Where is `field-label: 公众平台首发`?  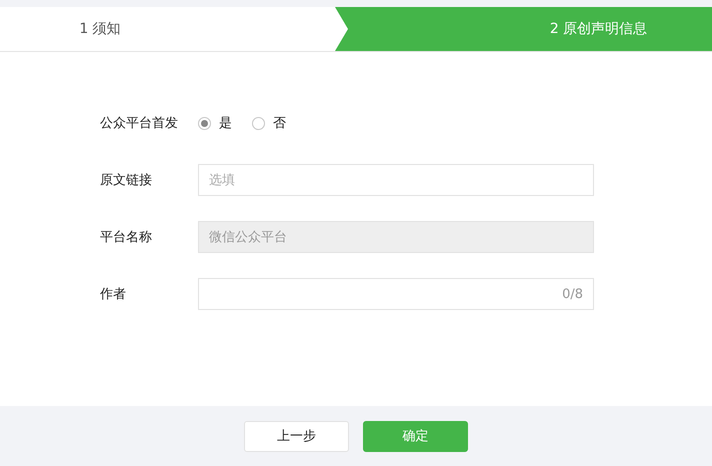 field-label: 公众平台首发 is located at coordinates (139, 123).